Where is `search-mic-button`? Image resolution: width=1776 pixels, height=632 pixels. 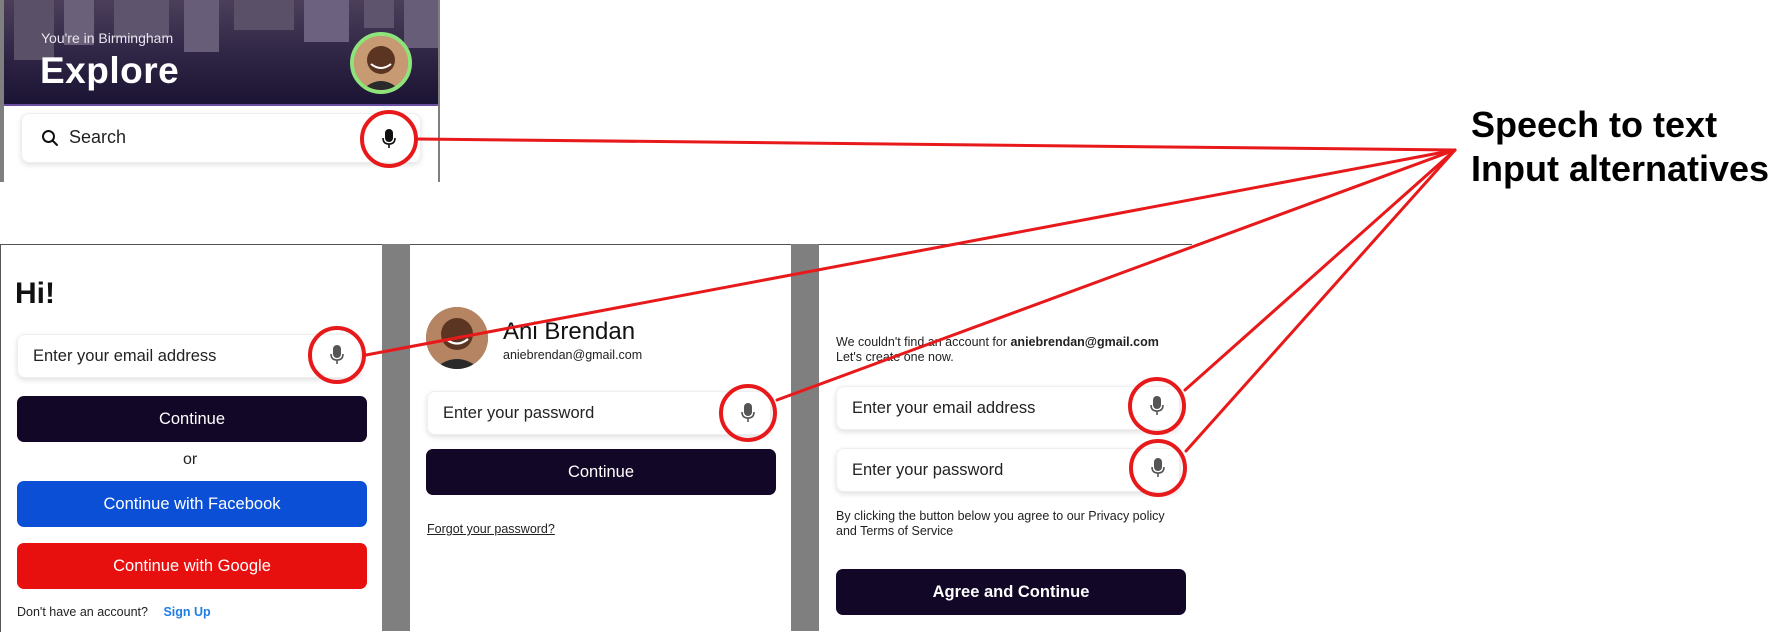
search-mic-button is located at coordinates (389, 139).